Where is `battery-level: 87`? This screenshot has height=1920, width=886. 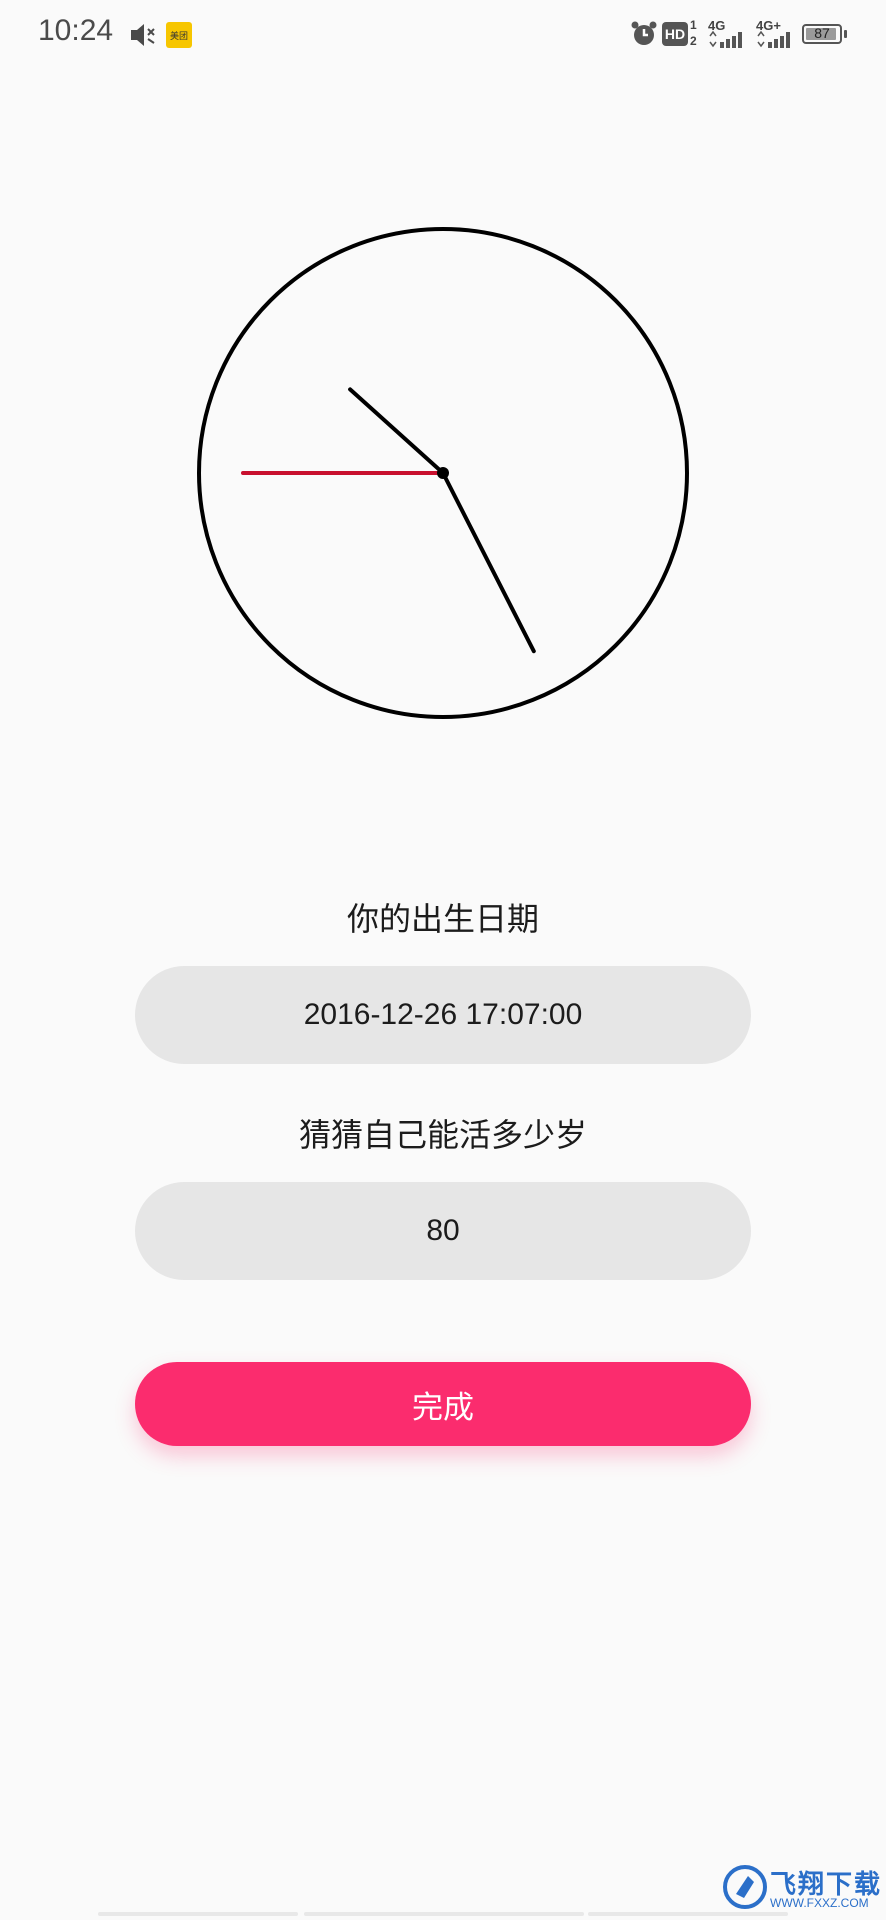 battery-level: 87 is located at coordinates (822, 33).